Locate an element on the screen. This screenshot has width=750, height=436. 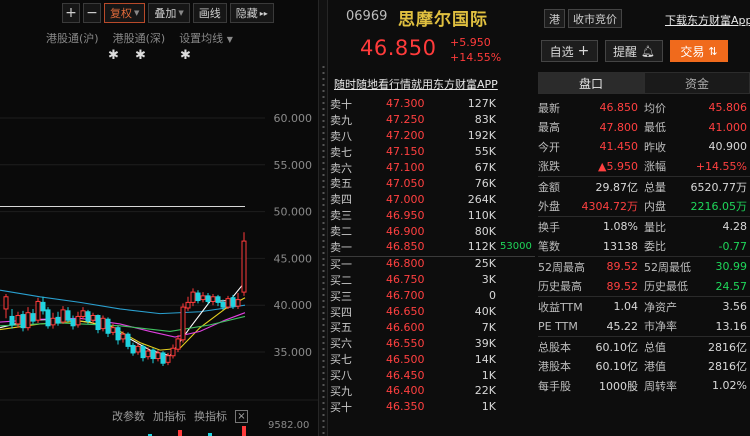
stat-value: 41.000 is located at coordinates (728, 127).